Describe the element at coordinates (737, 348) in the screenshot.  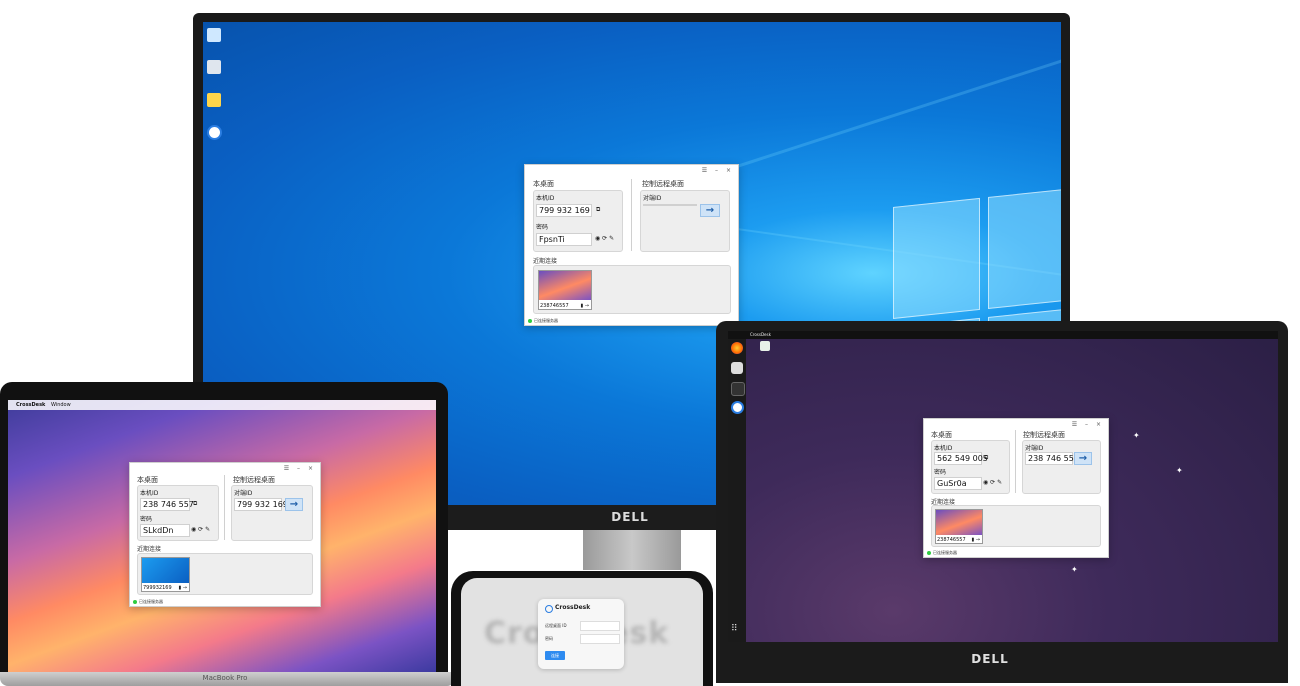
I see `firefox-icon` at that location.